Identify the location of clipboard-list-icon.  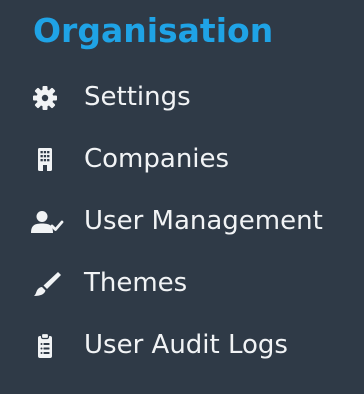
(47, 346).